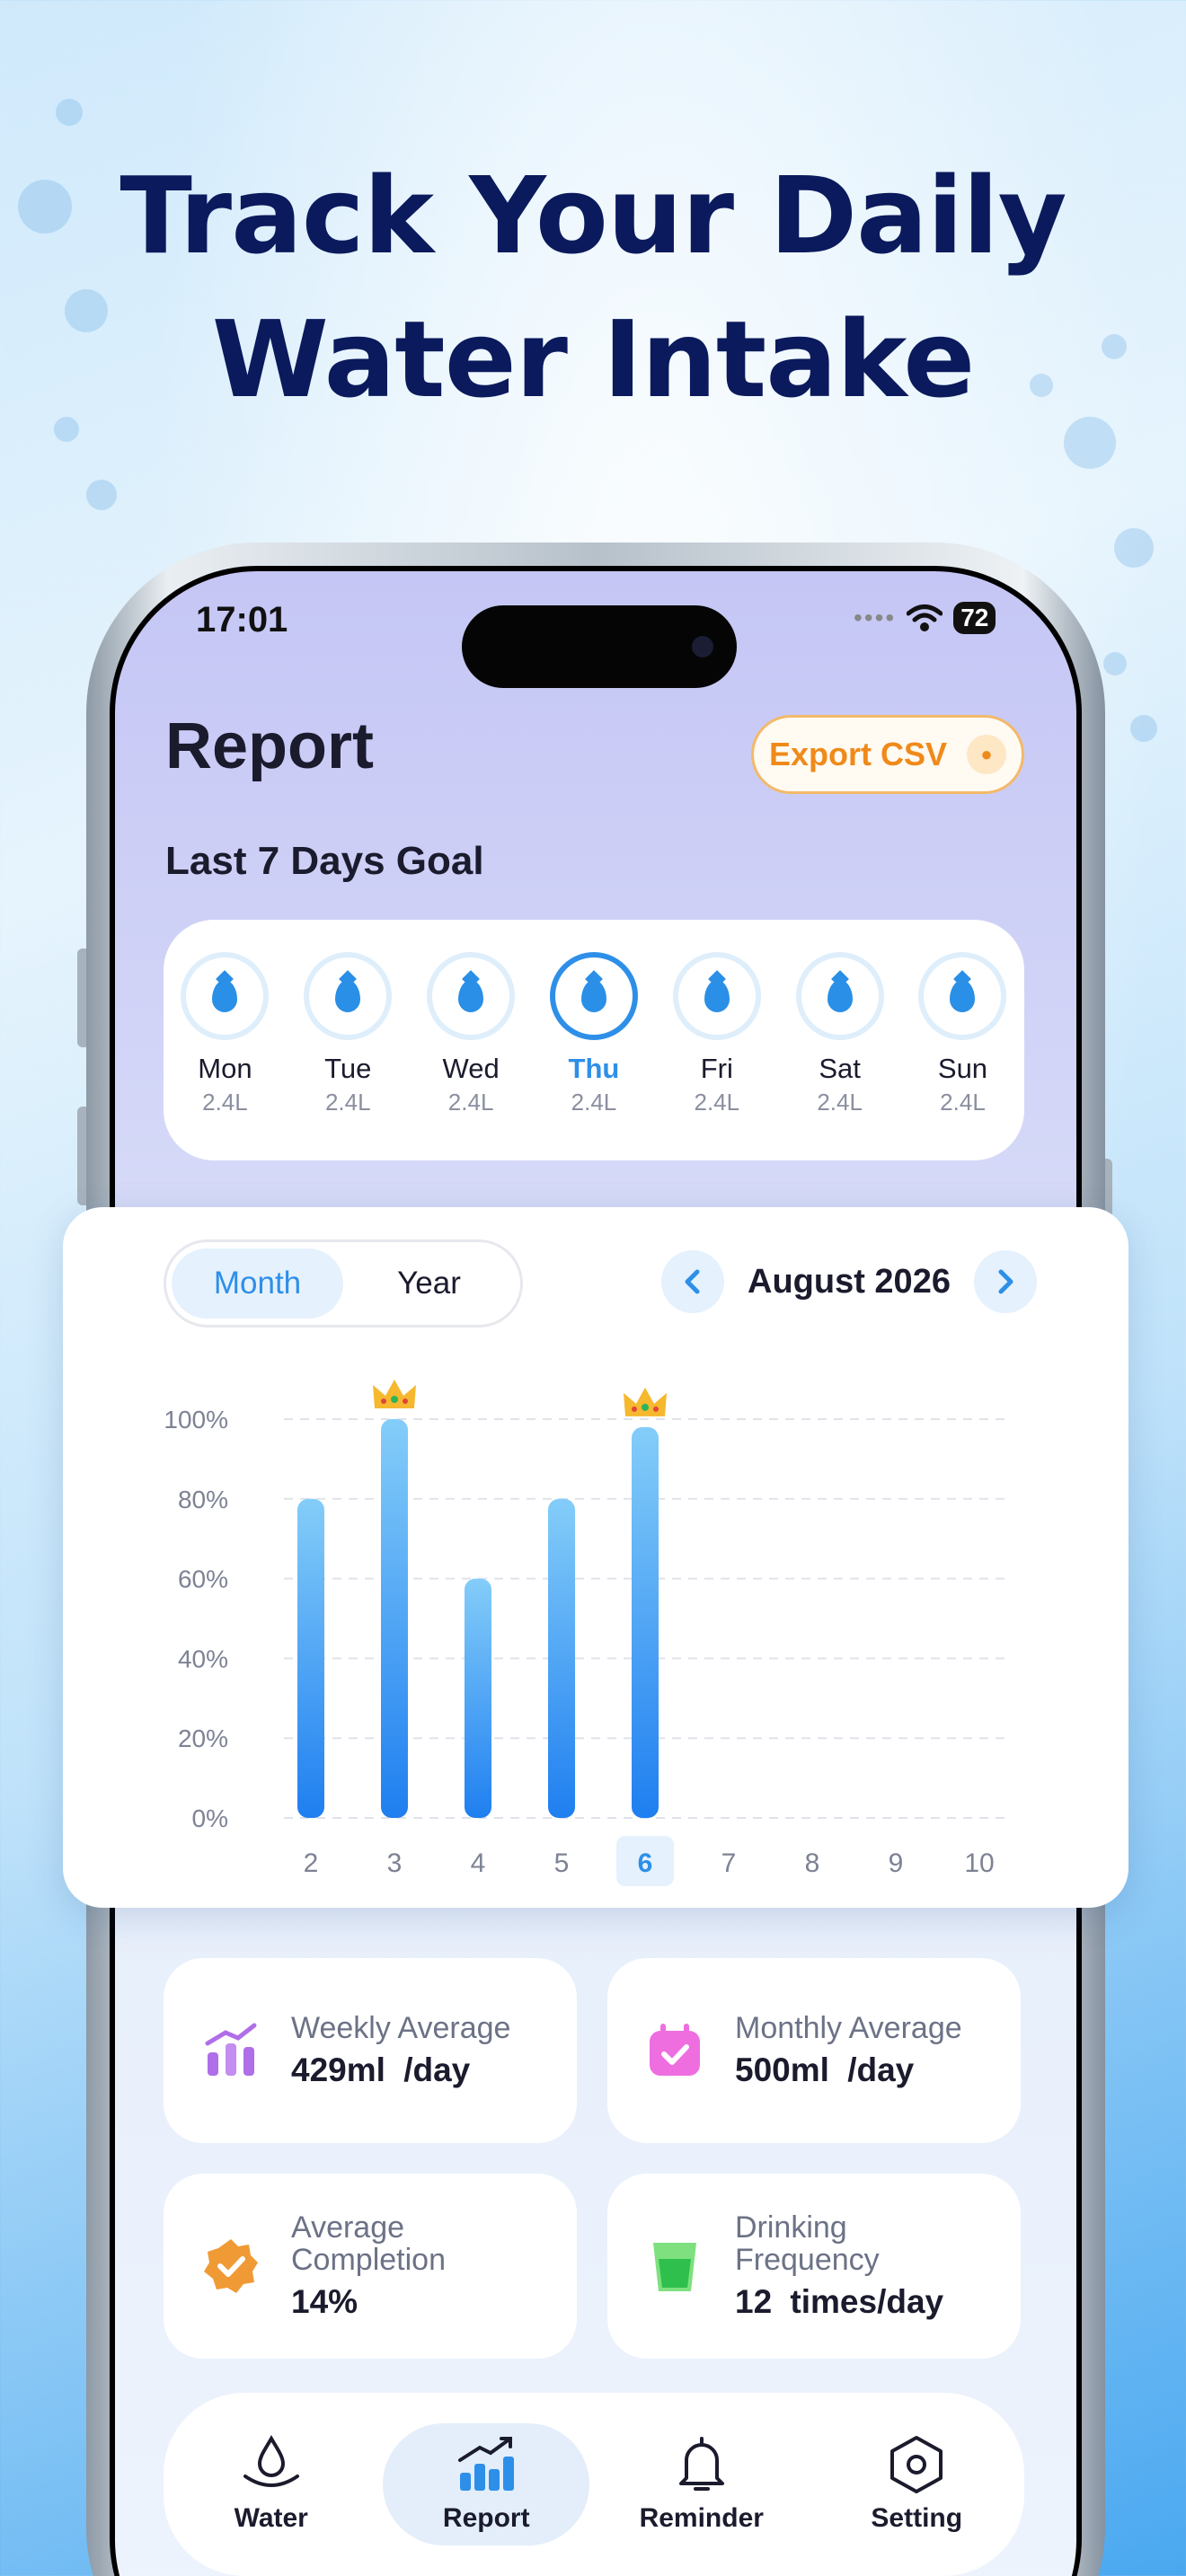  What do you see at coordinates (370, 2050) in the screenshot?
I see `weekly-average-card: Weekly Average 429ml /day` at bounding box center [370, 2050].